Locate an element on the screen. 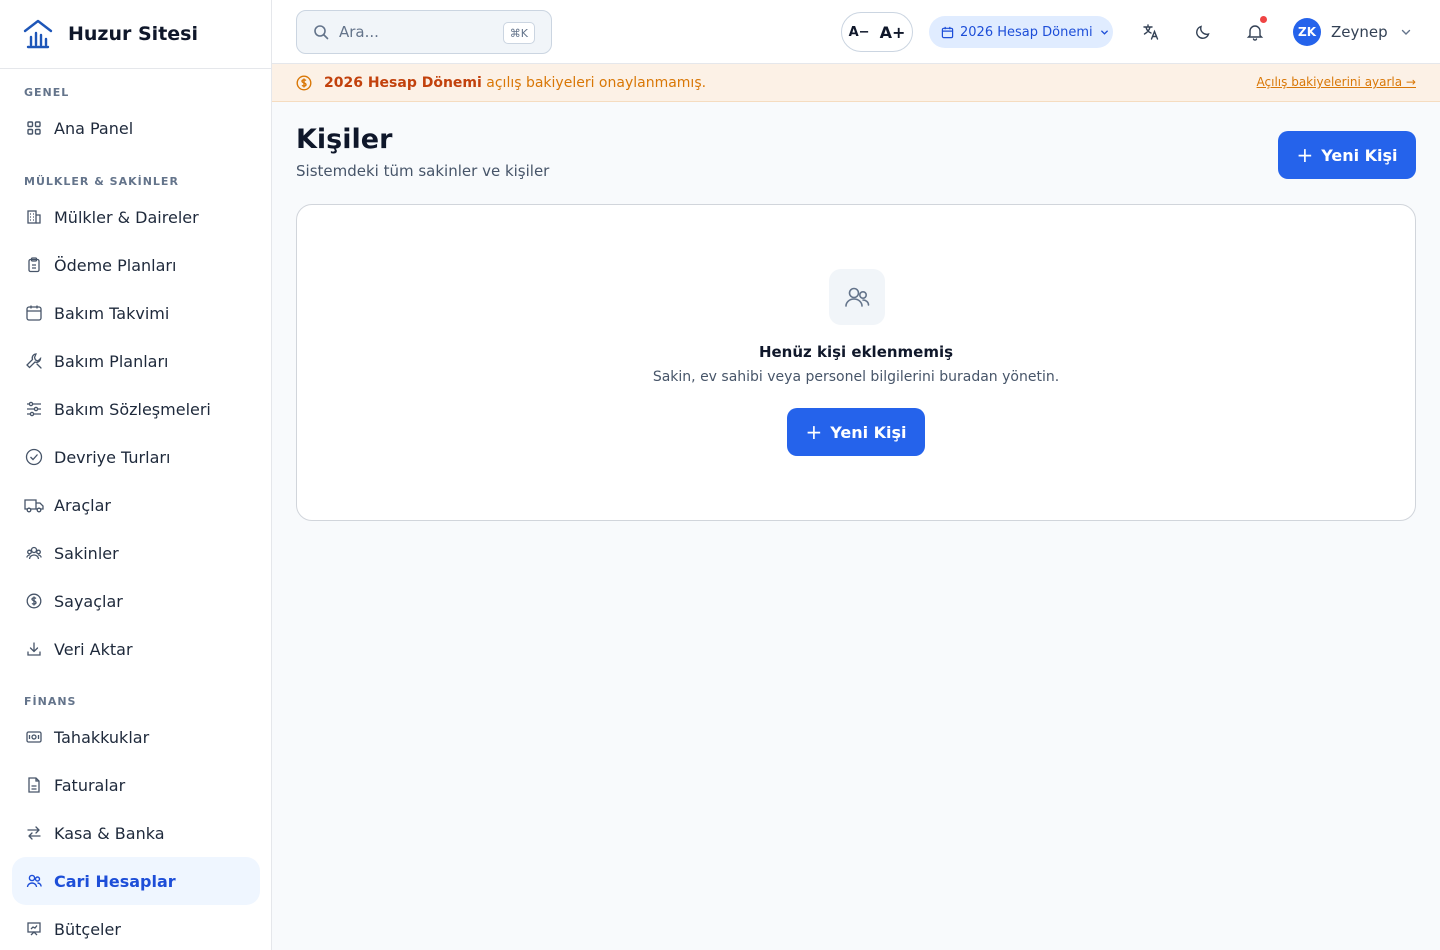 This screenshot has height=950, width=1440. sidebar-item-label: Bakım Sözleşmeleri is located at coordinates (132, 409).